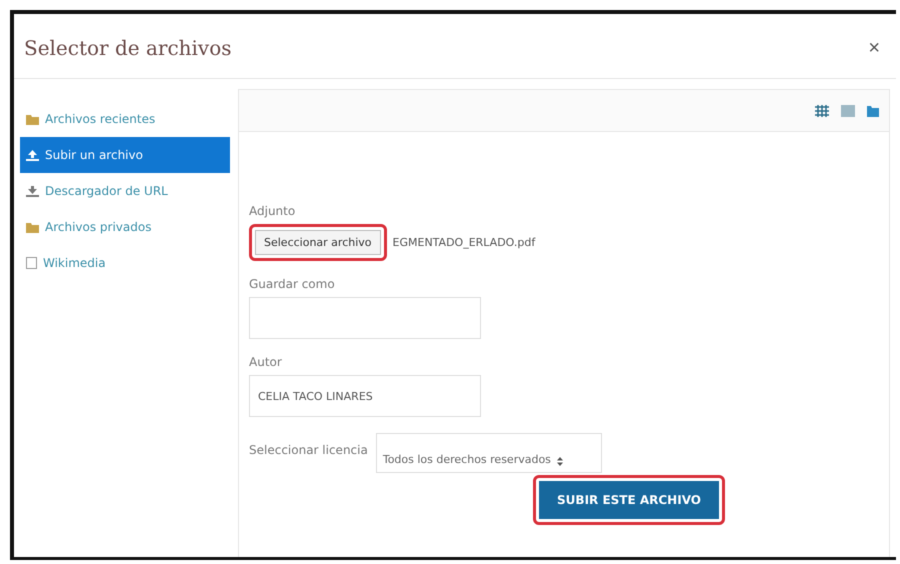 This screenshot has width=900, height=564. What do you see at coordinates (272, 211) in the screenshot?
I see `field-label: Adjunto` at bounding box center [272, 211].